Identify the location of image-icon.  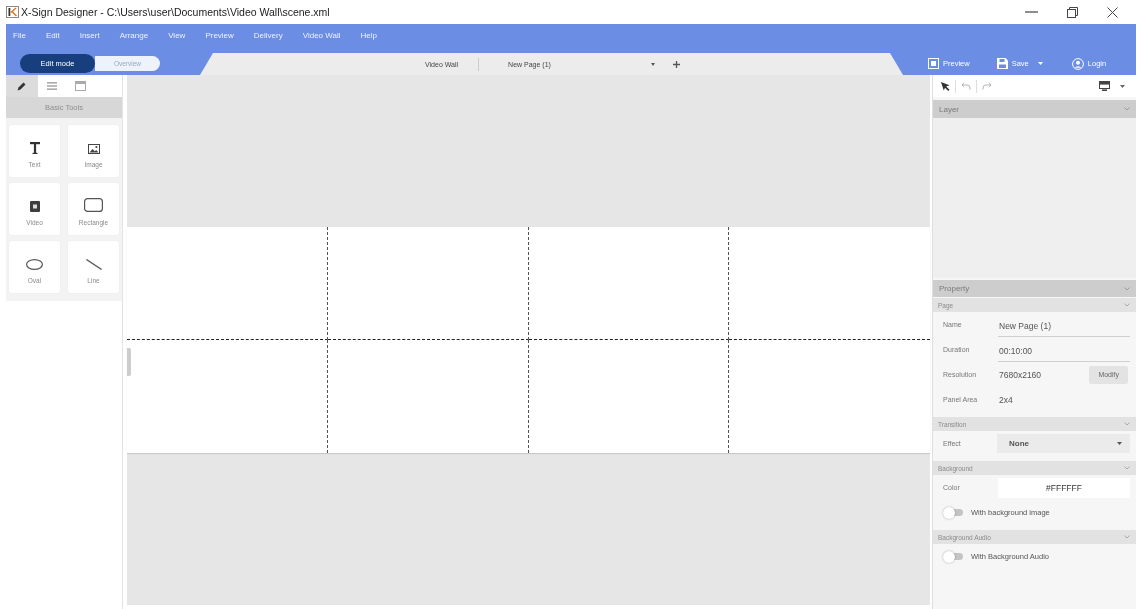
(93, 149).